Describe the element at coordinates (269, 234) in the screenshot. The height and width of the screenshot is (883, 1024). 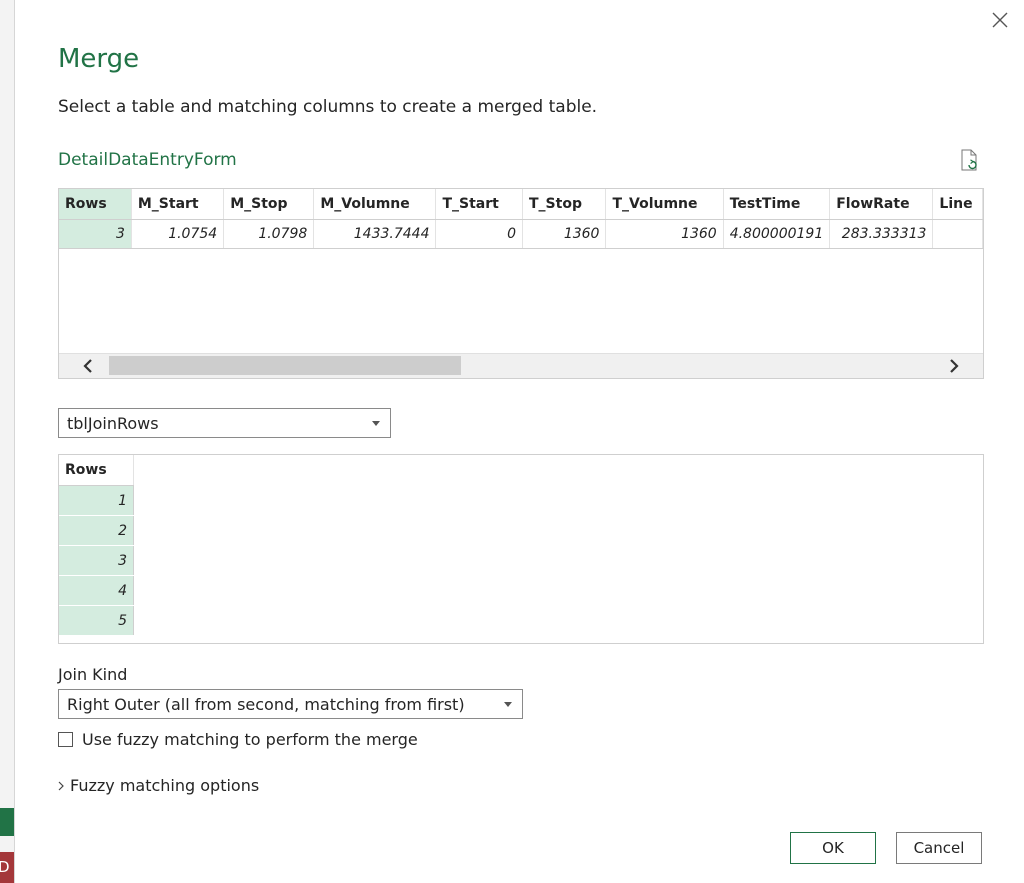
I see `table-cell: 1.0798` at that location.